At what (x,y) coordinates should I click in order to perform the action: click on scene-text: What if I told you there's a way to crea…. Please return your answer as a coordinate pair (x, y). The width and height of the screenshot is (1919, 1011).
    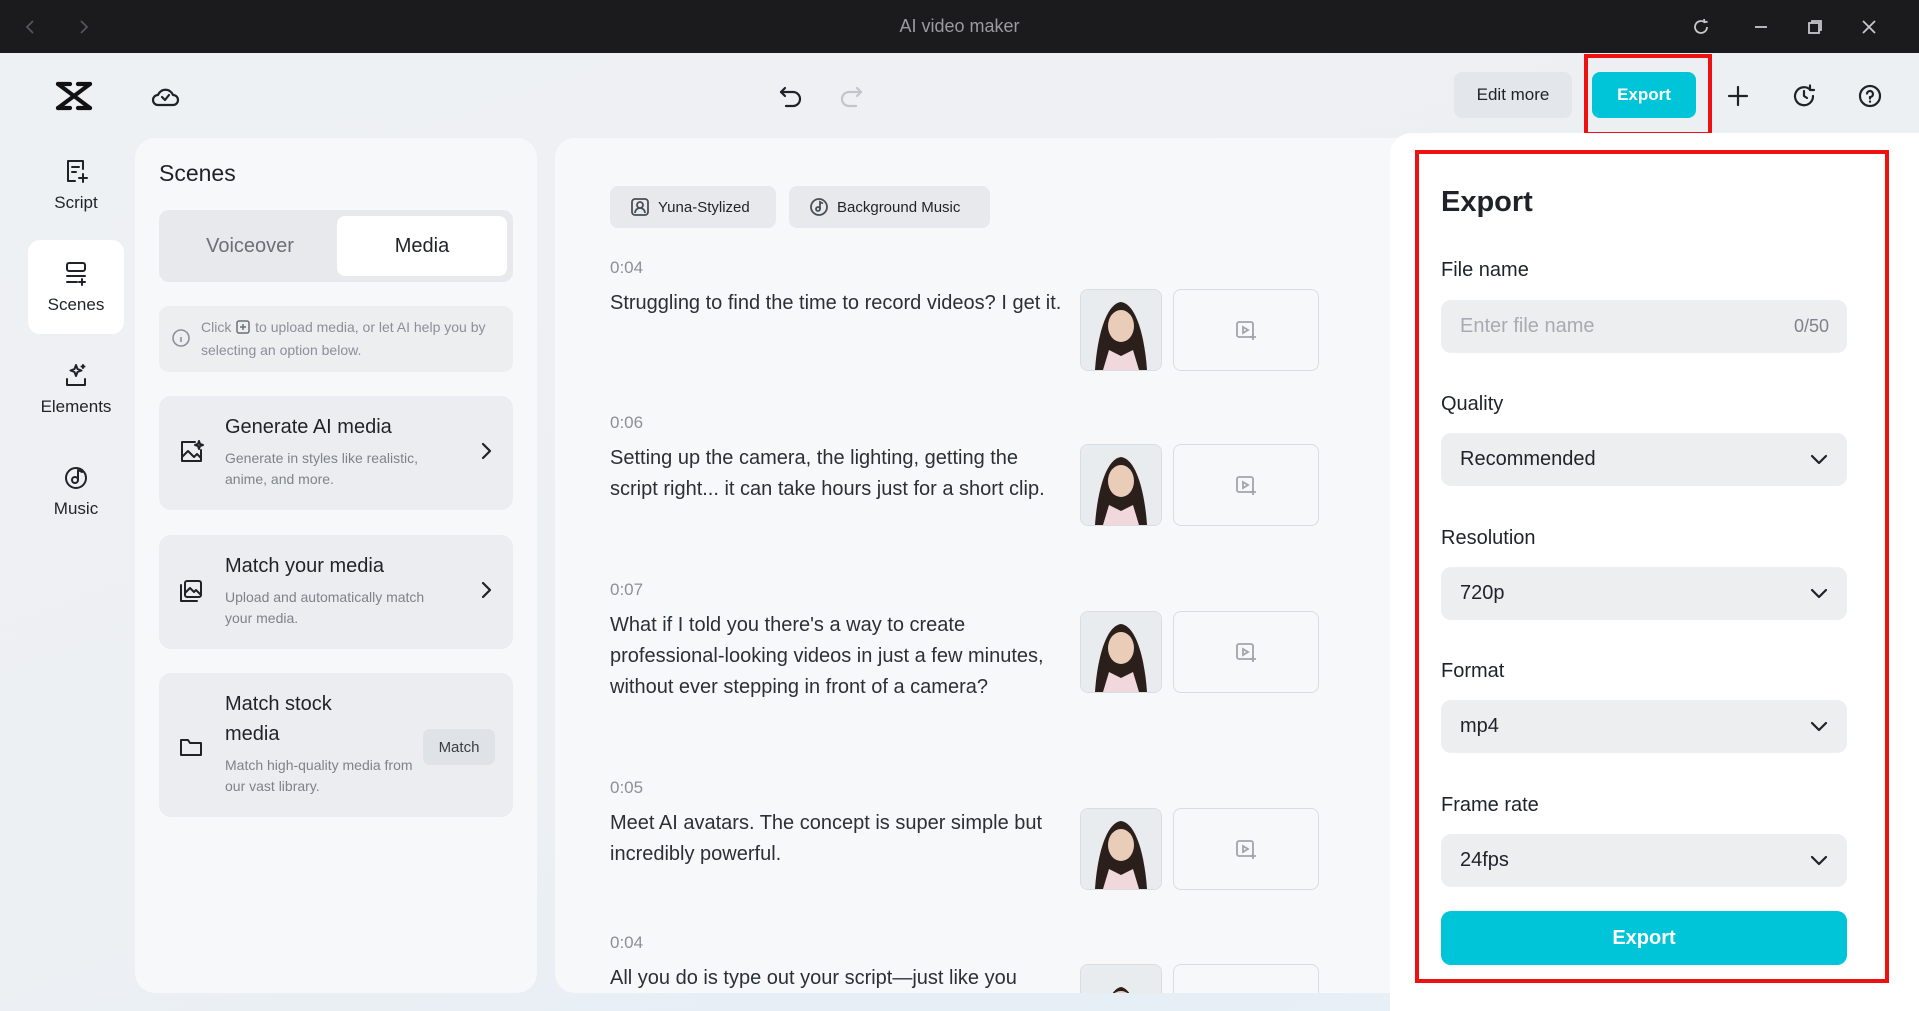
    Looking at the image, I should click on (840, 656).